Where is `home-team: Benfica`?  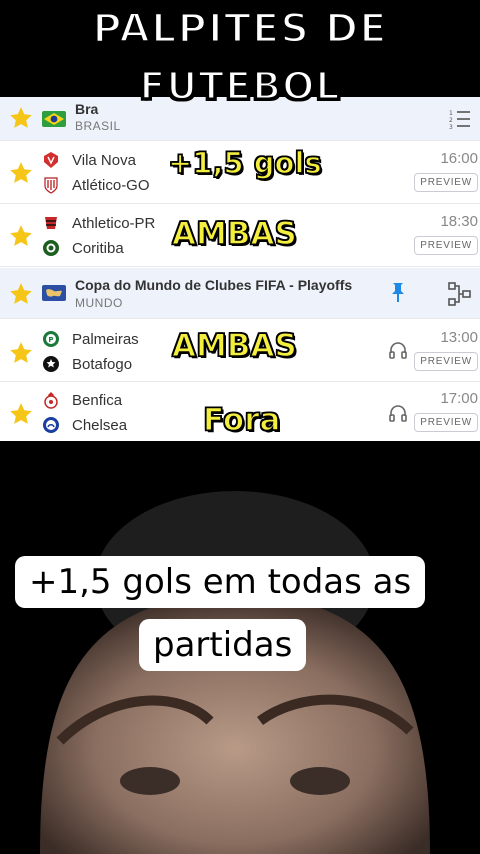 home-team: Benfica is located at coordinates (97, 400).